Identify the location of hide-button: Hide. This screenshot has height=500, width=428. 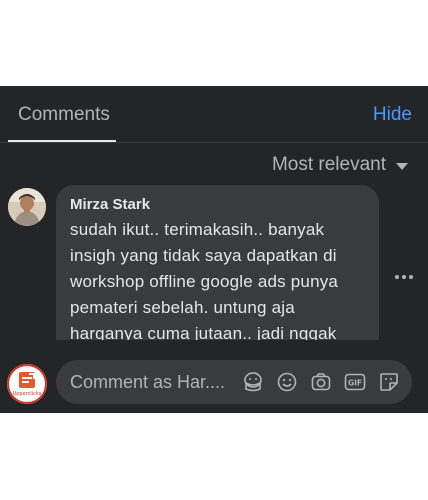
(392, 115).